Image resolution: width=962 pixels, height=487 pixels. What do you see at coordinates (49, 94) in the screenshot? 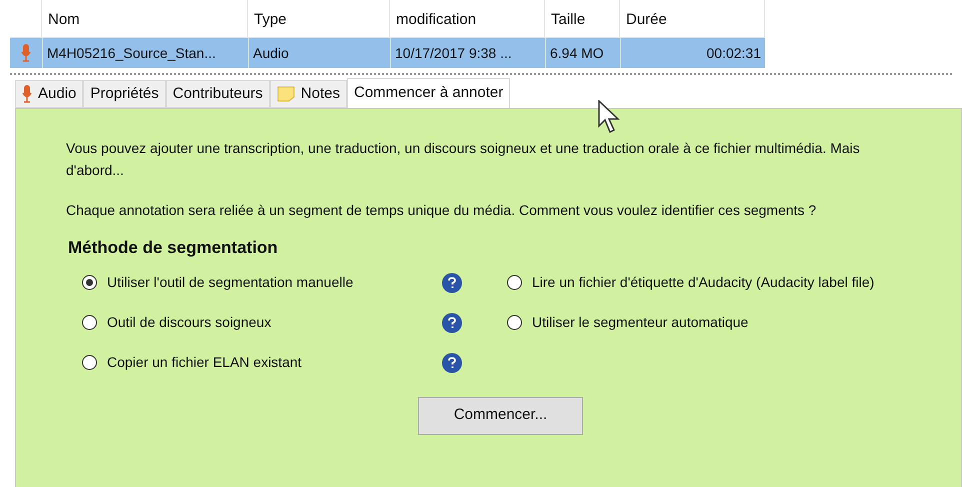
I see `tab: Audio` at bounding box center [49, 94].